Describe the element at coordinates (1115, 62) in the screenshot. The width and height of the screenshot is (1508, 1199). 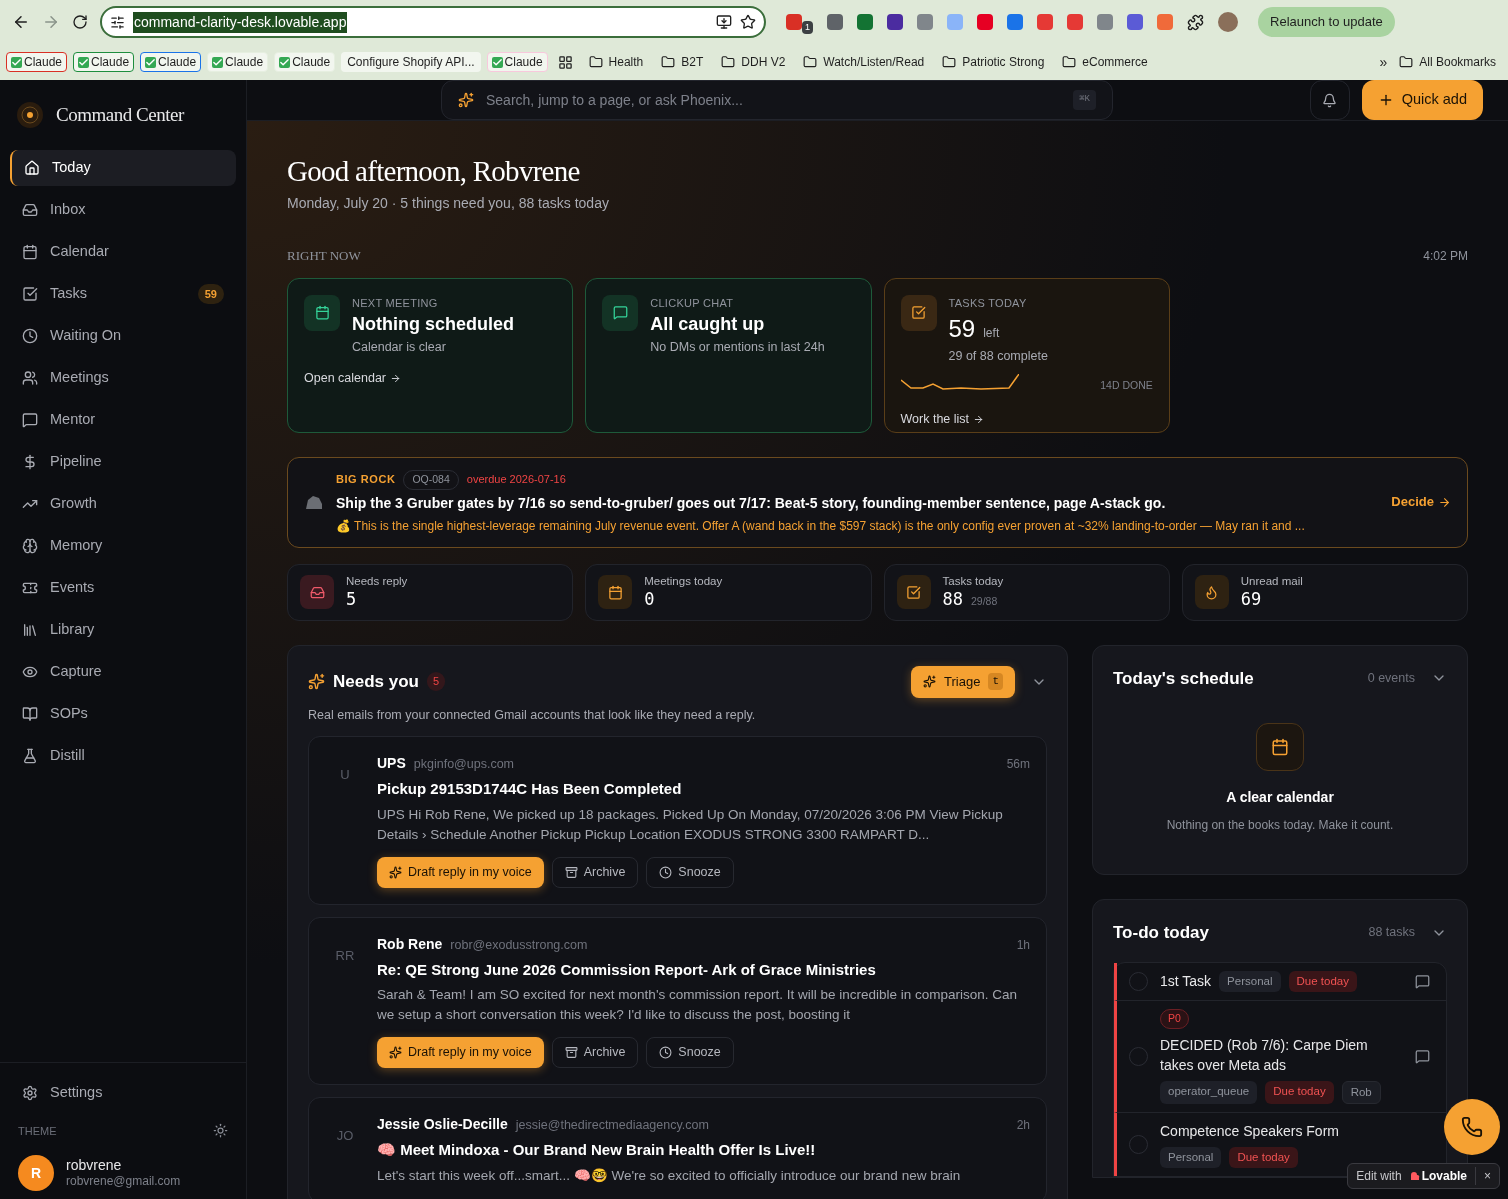
I see `bookmark-folder: eCommerce` at that location.